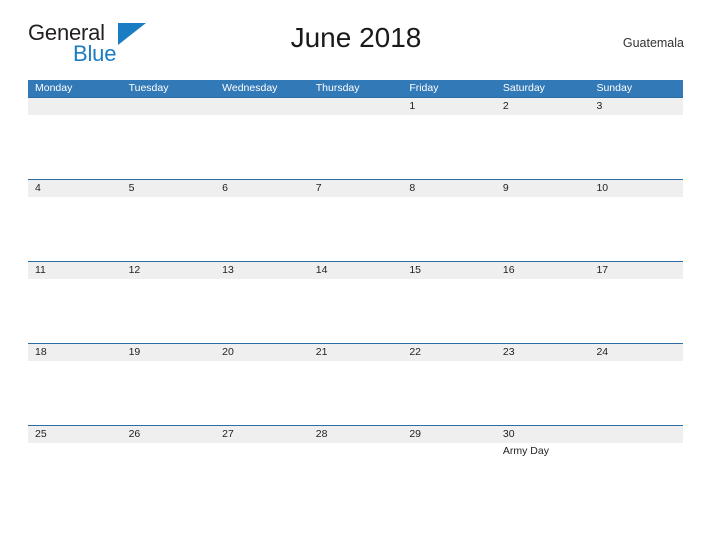 The height and width of the screenshot is (550, 712). What do you see at coordinates (449, 106) in the screenshot?
I see `day-number: 1` at bounding box center [449, 106].